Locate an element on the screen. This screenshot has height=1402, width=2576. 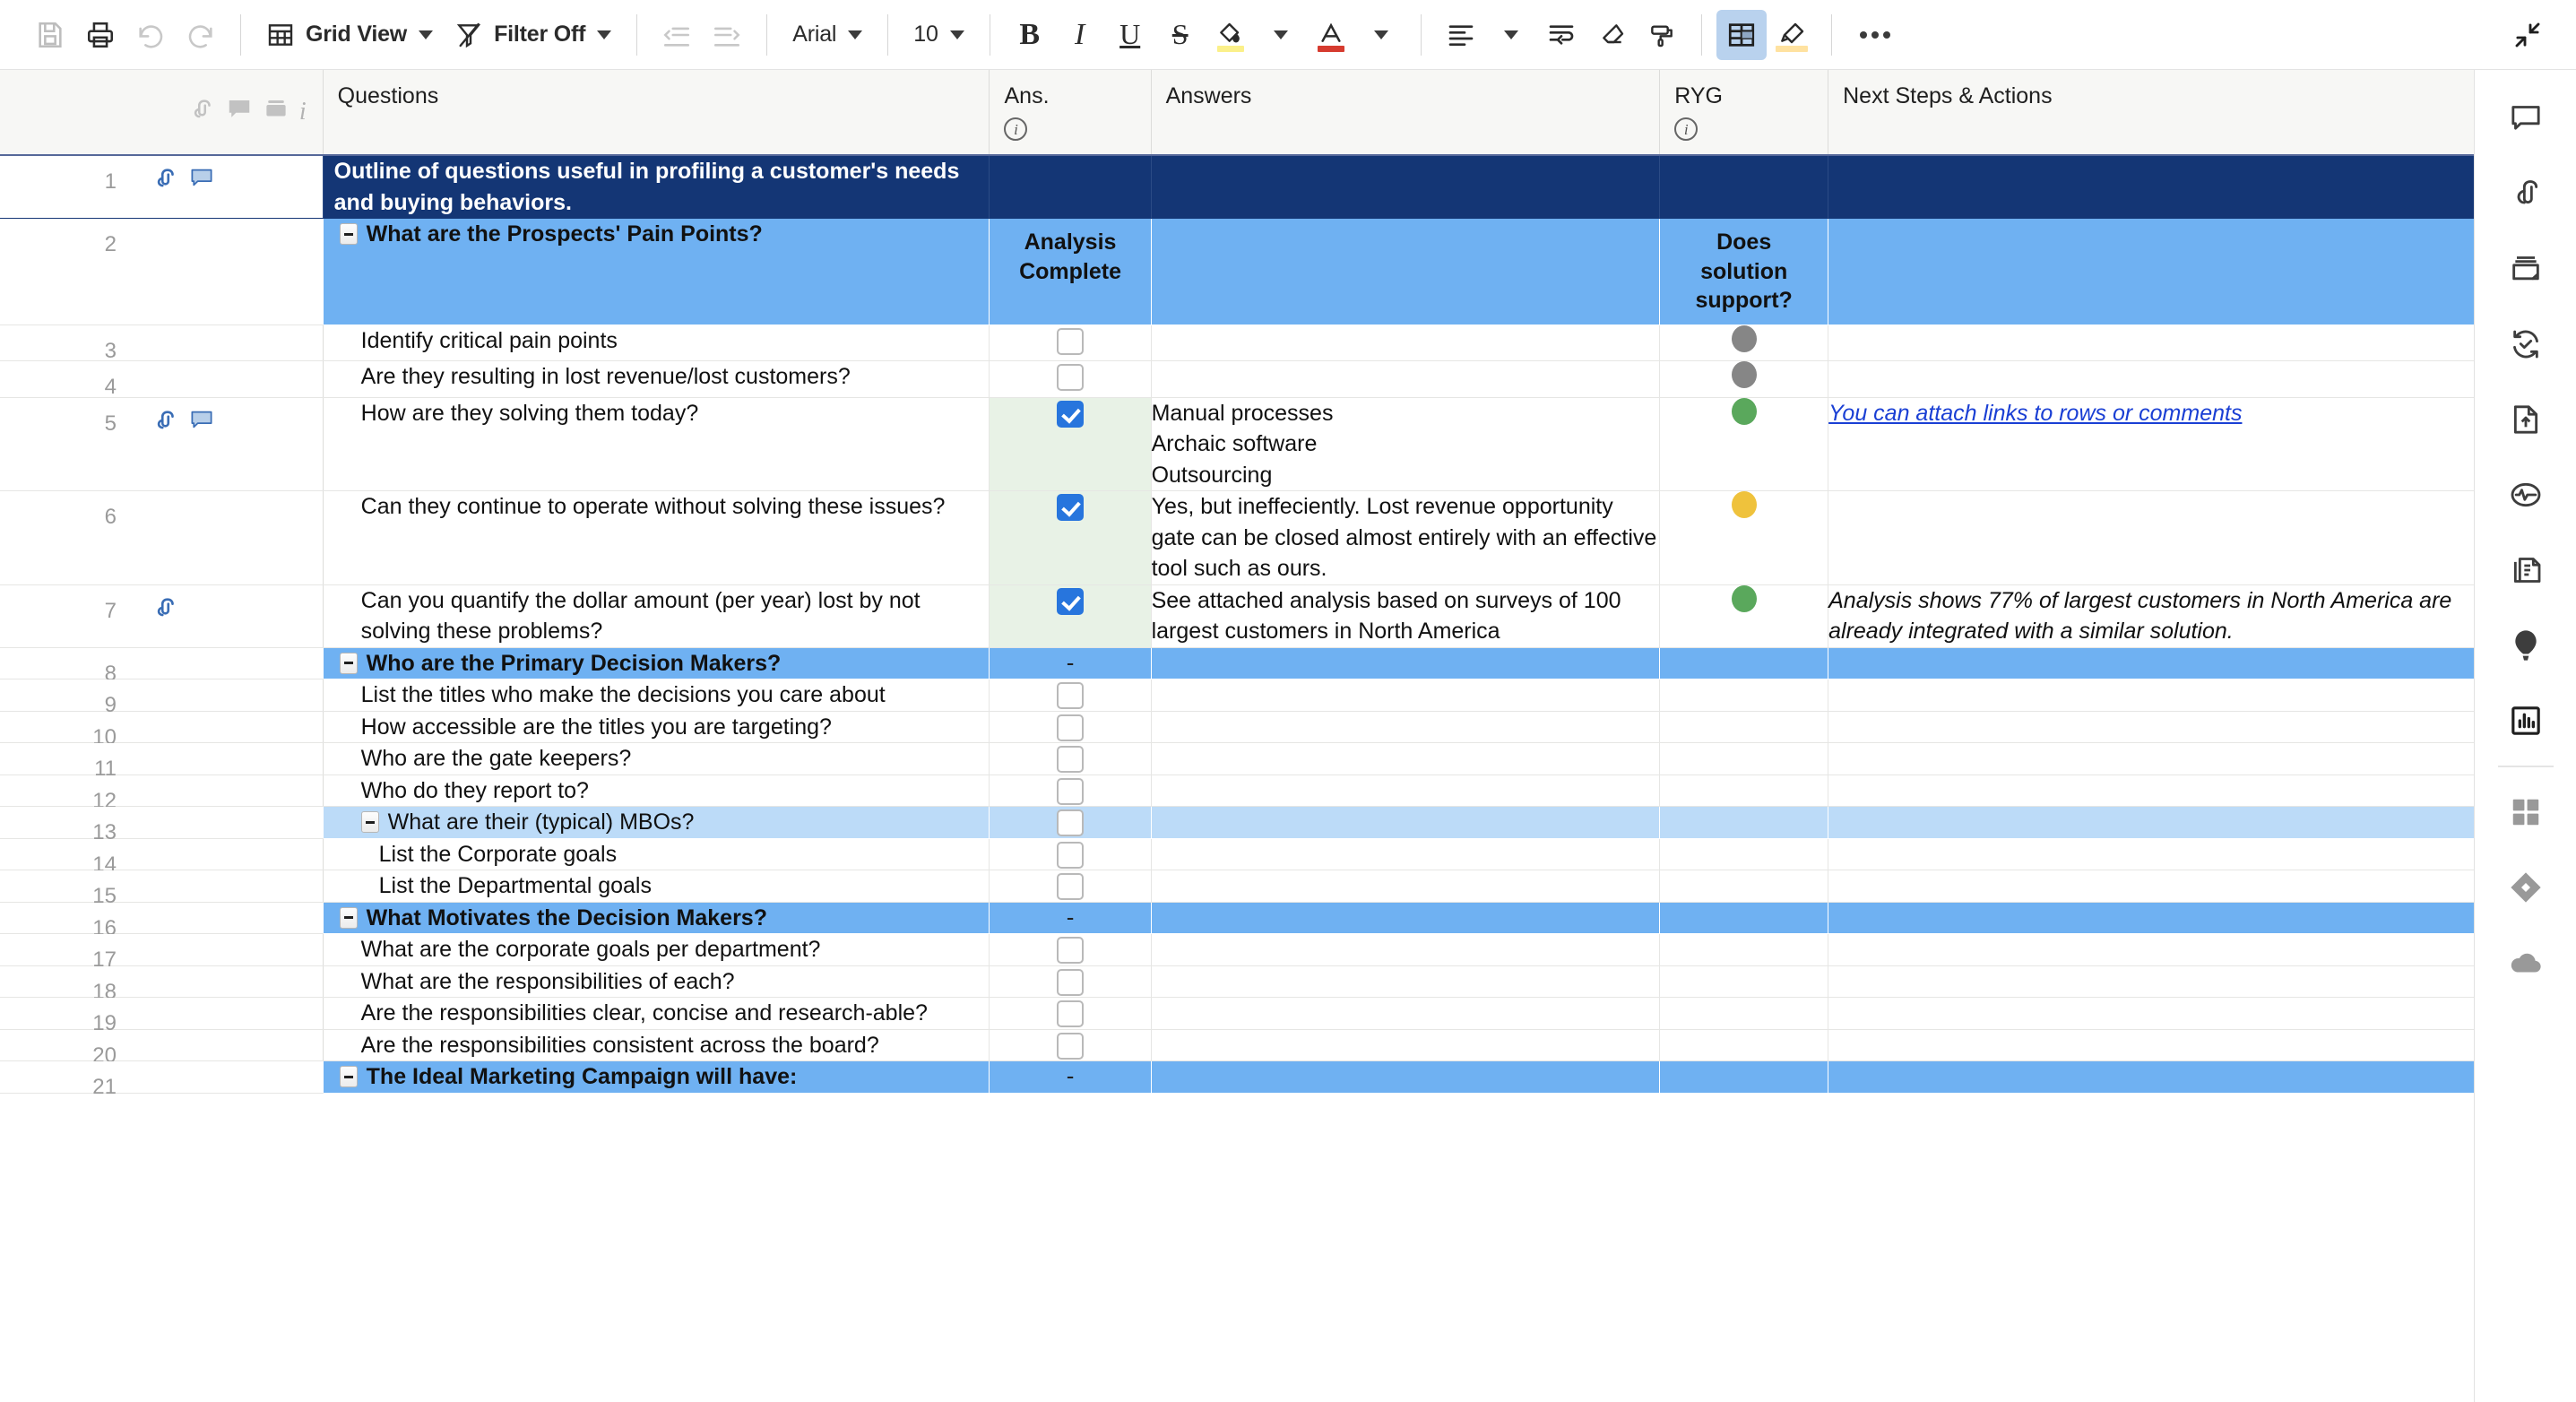
row-gutter: 8 is located at coordinates (162, 666).